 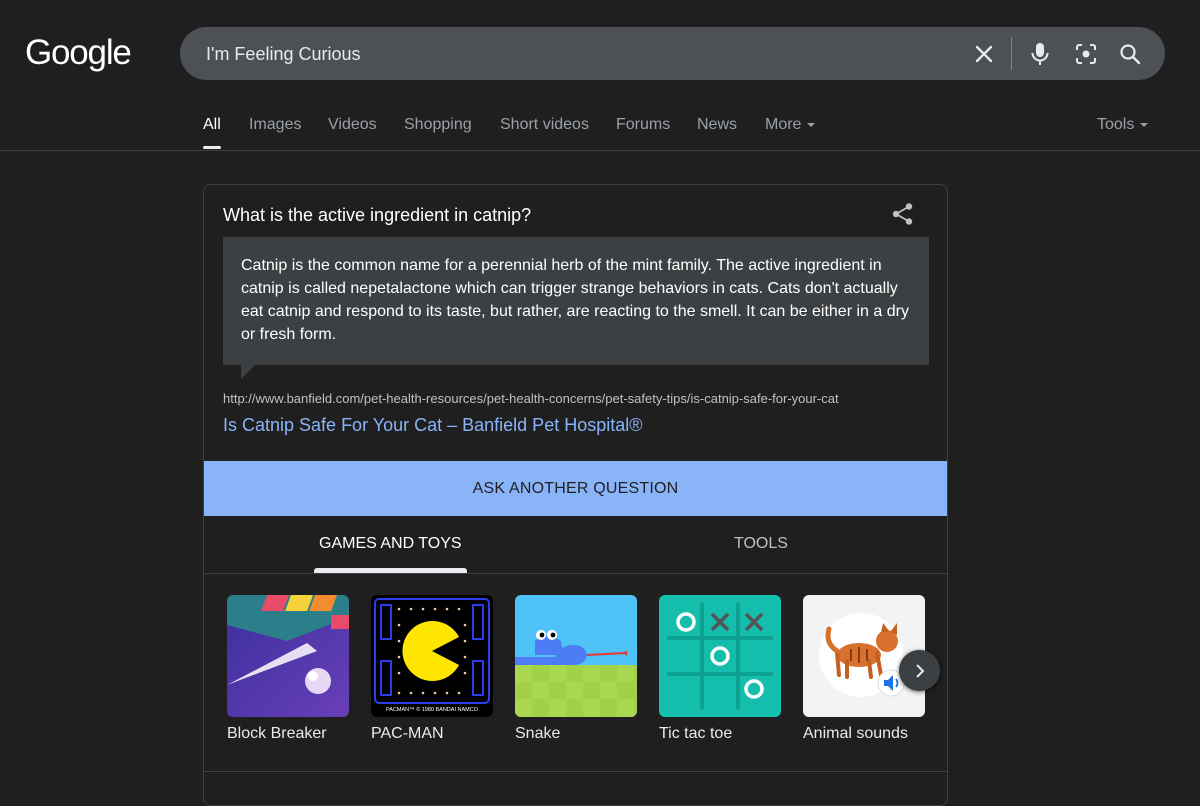 What do you see at coordinates (720, 656) in the screenshot?
I see `tic-tac-toe-thumbnail` at bounding box center [720, 656].